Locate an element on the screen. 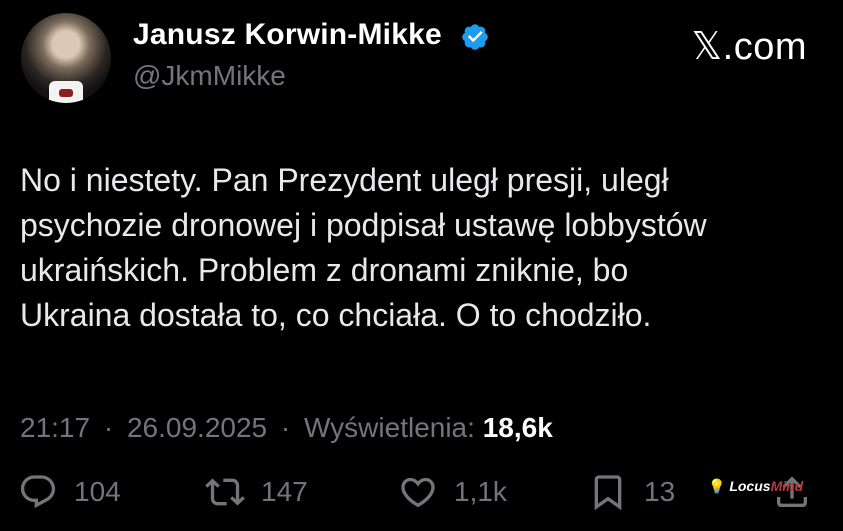 The height and width of the screenshot is (531, 843). bookmark-button: 13 is located at coordinates (631, 492).